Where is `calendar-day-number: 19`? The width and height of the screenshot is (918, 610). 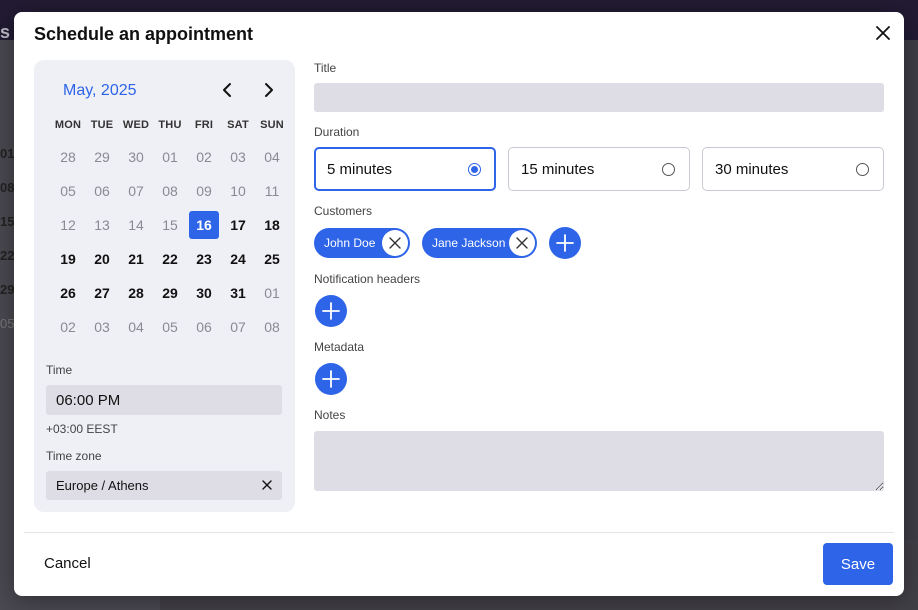
calendar-day-number: 19 is located at coordinates (68, 259).